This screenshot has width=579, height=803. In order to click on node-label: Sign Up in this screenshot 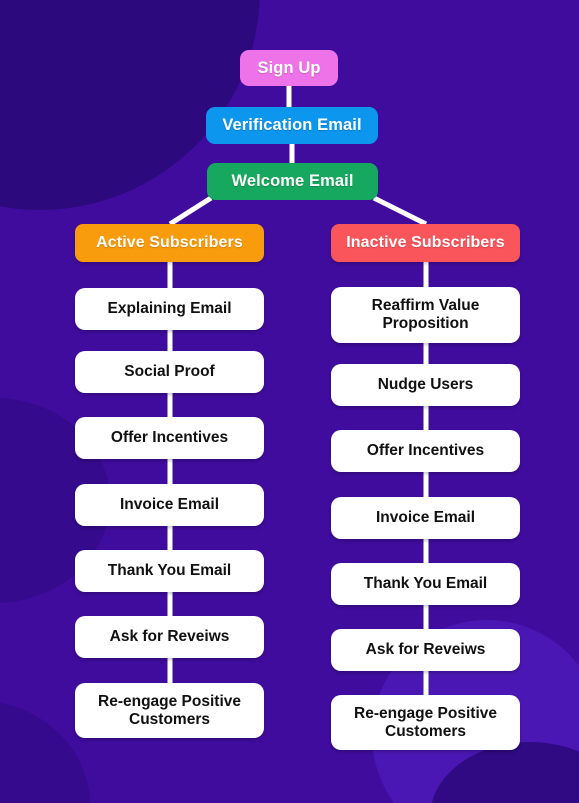, I will do `click(289, 67)`.